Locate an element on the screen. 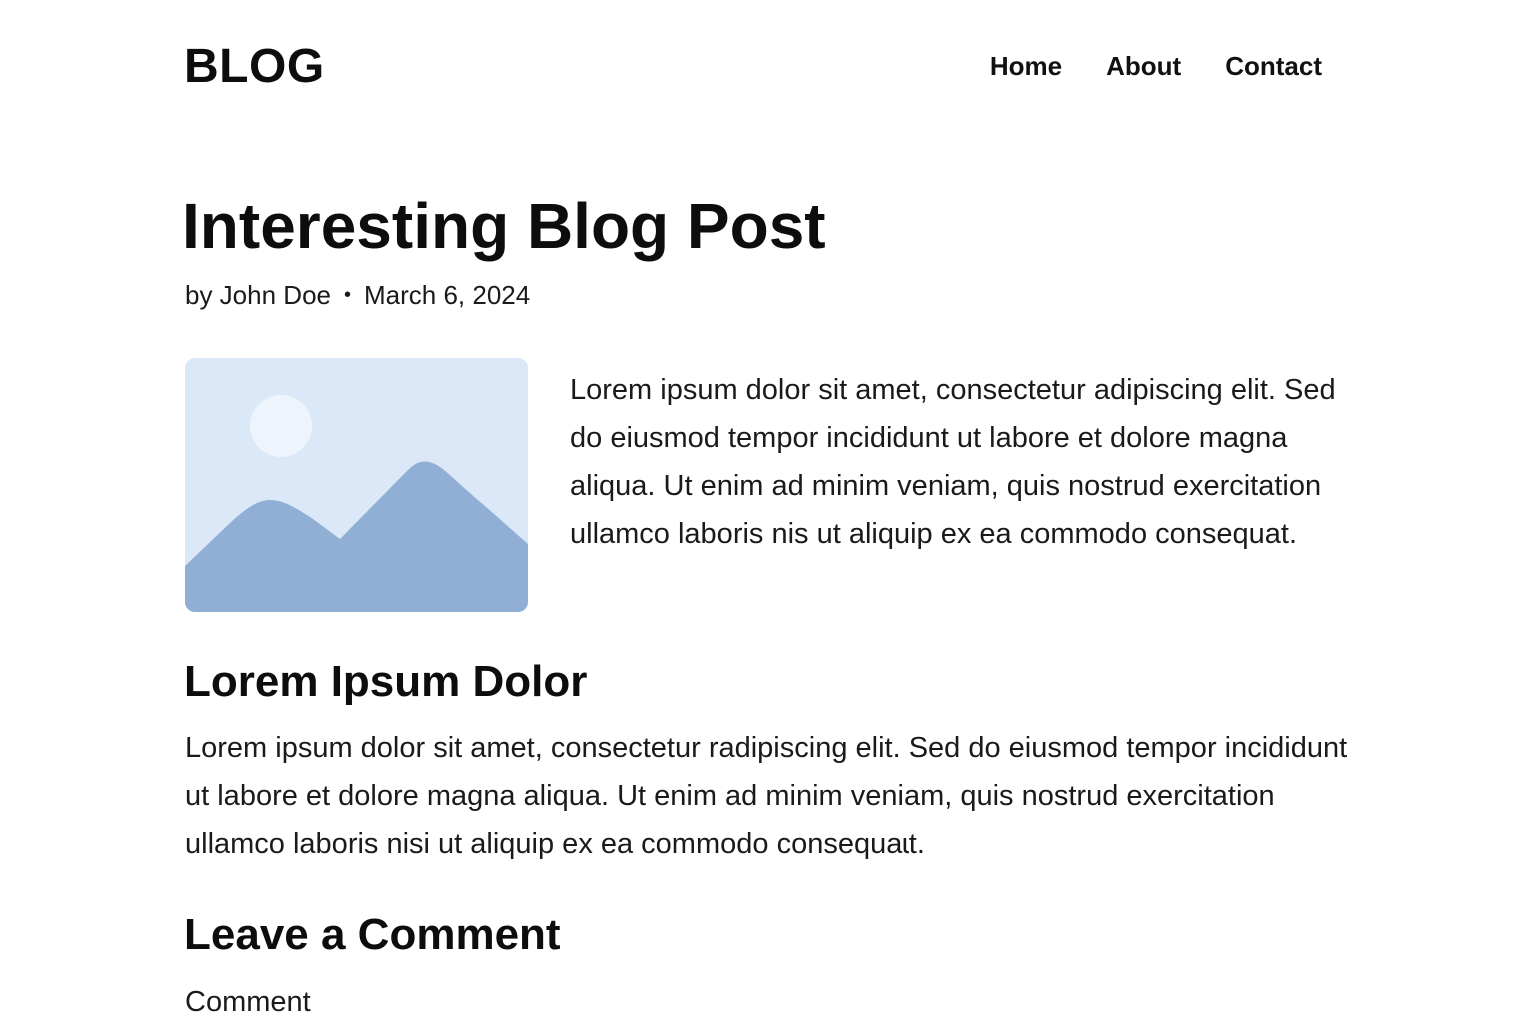  post-meta: by John Doe • March 6, 2024 is located at coordinates (357, 295).